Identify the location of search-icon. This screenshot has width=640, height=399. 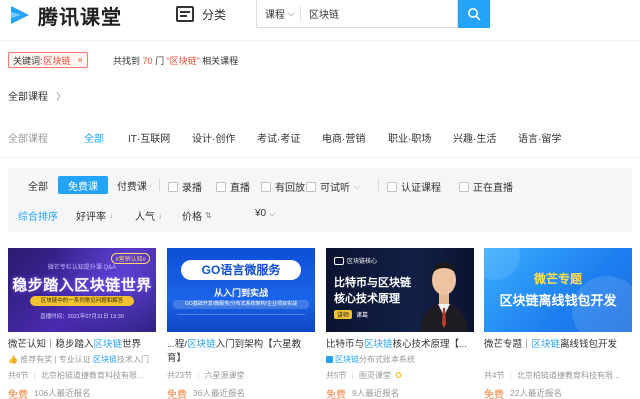
(474, 14).